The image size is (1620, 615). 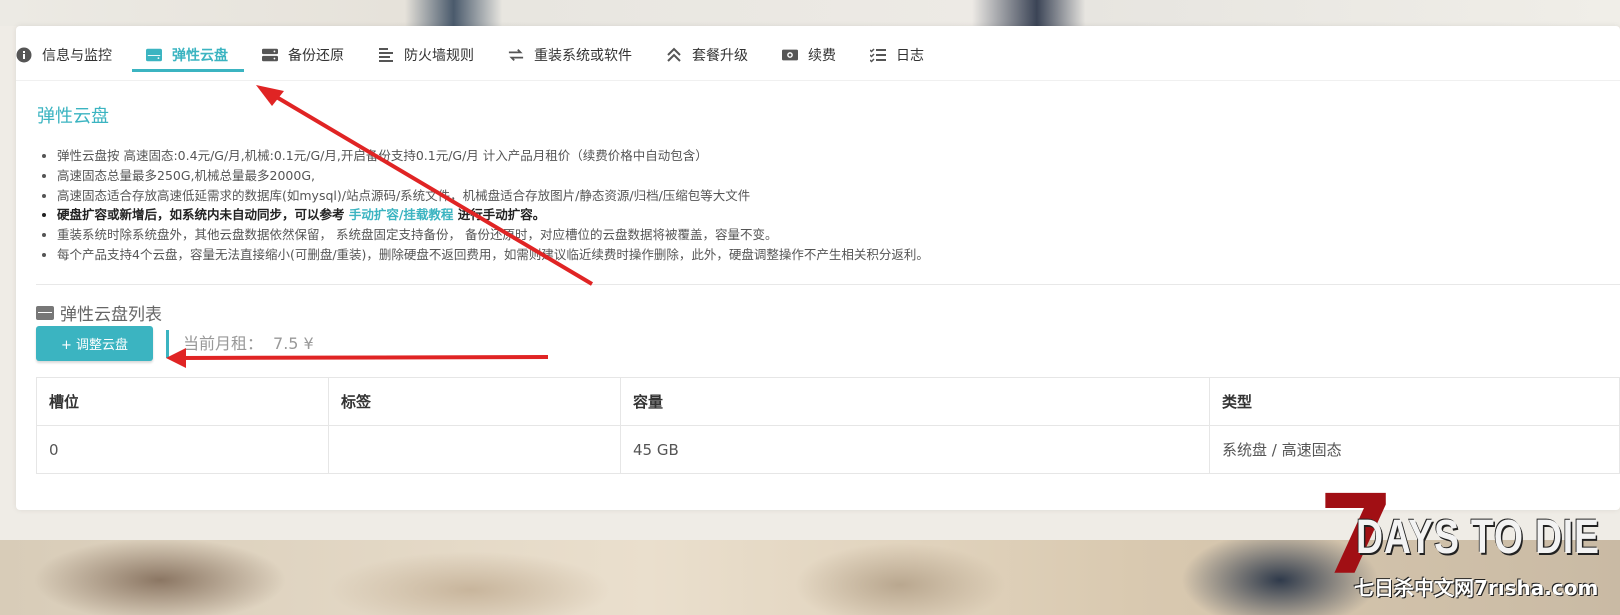 I want to click on tab-label: 备份还原, so click(x=316, y=56).